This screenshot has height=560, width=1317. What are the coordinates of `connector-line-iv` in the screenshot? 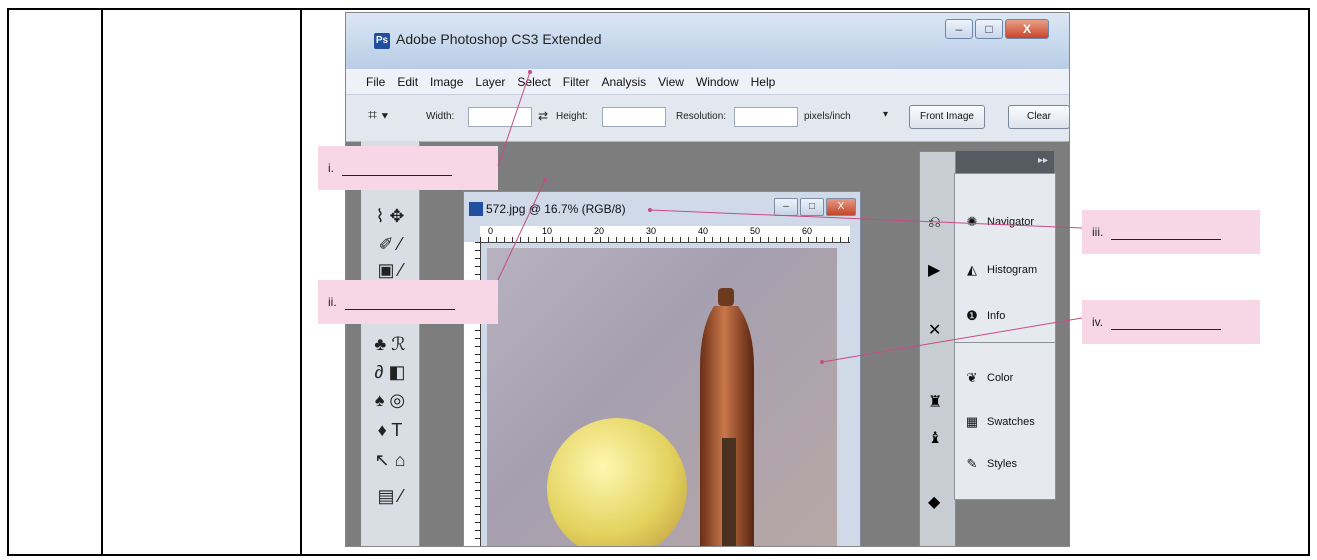 It's located at (952, 340).